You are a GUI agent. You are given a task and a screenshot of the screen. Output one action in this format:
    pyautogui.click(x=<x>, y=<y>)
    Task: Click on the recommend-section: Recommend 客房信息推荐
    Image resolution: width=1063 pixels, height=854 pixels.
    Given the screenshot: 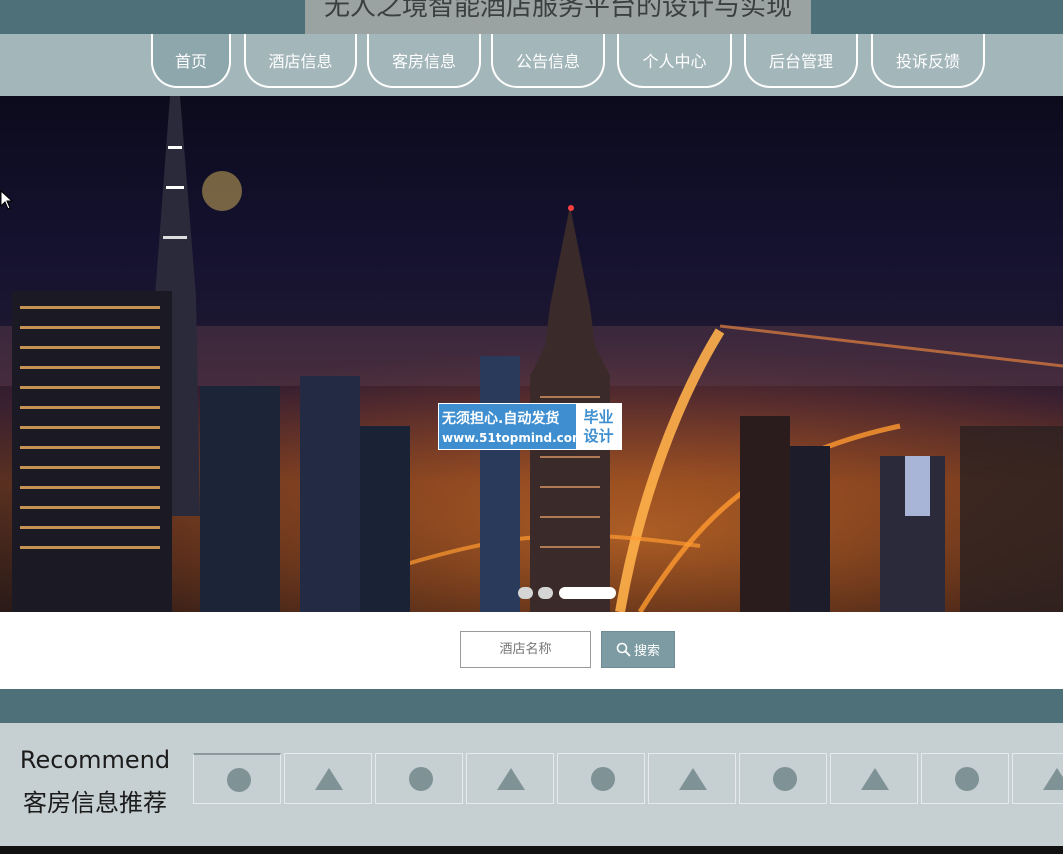 What is the action you would take?
    pyautogui.click(x=531, y=784)
    